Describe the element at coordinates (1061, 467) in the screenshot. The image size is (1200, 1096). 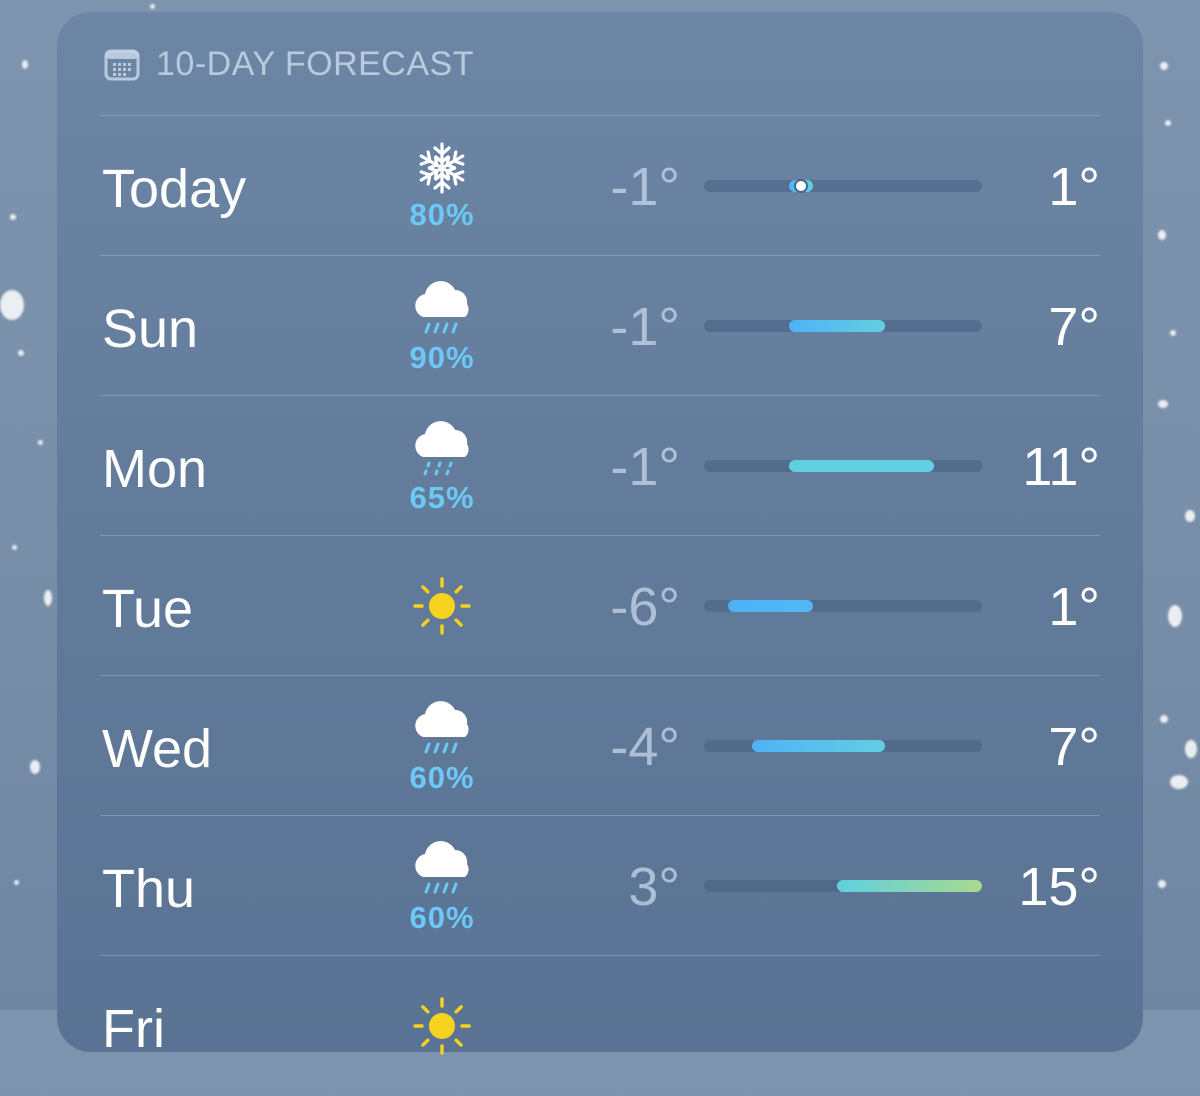
I see `high-temperature: 11°` at that location.